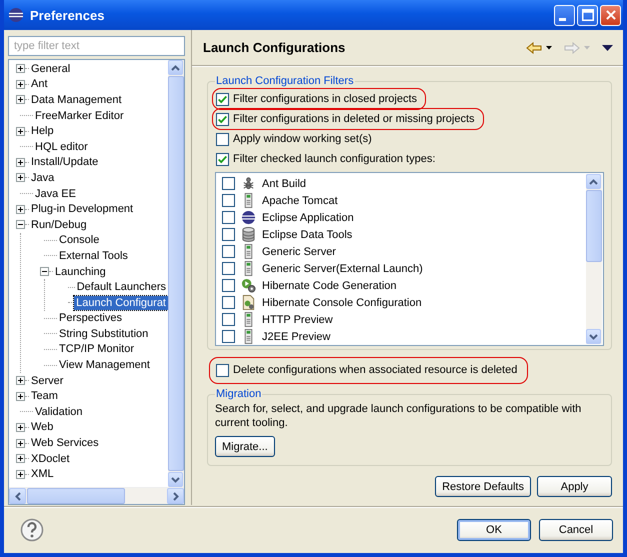  I want to click on tree-item: HQL editor, so click(61, 147).